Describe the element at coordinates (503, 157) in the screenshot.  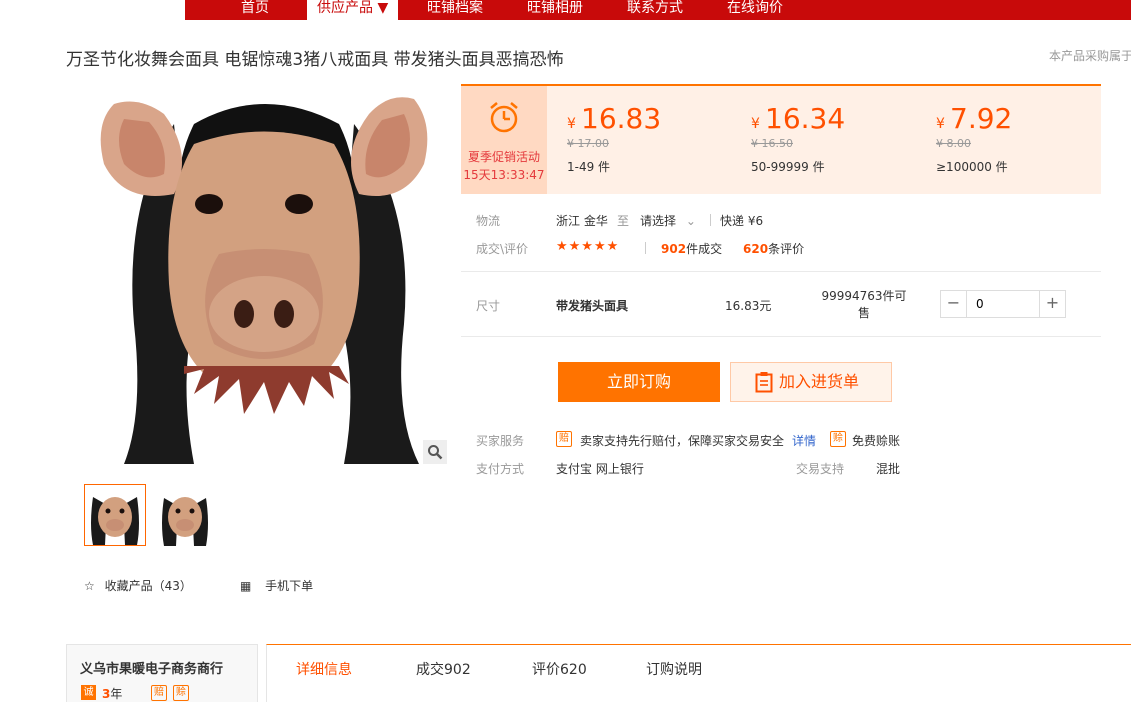
I see `promo-label: 夏季促销活动` at that location.